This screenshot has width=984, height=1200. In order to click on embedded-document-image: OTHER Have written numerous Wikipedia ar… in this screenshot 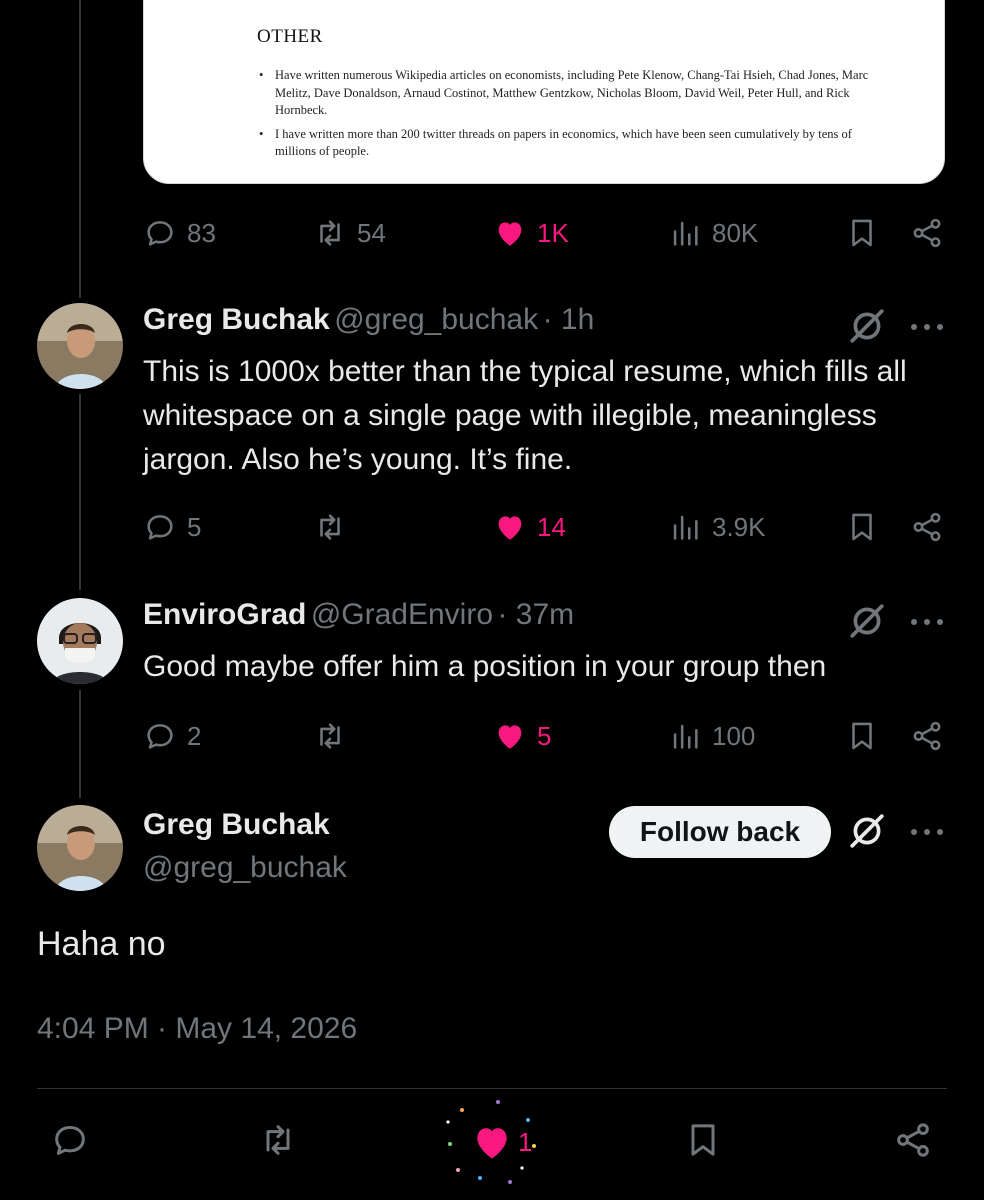, I will do `click(544, 92)`.